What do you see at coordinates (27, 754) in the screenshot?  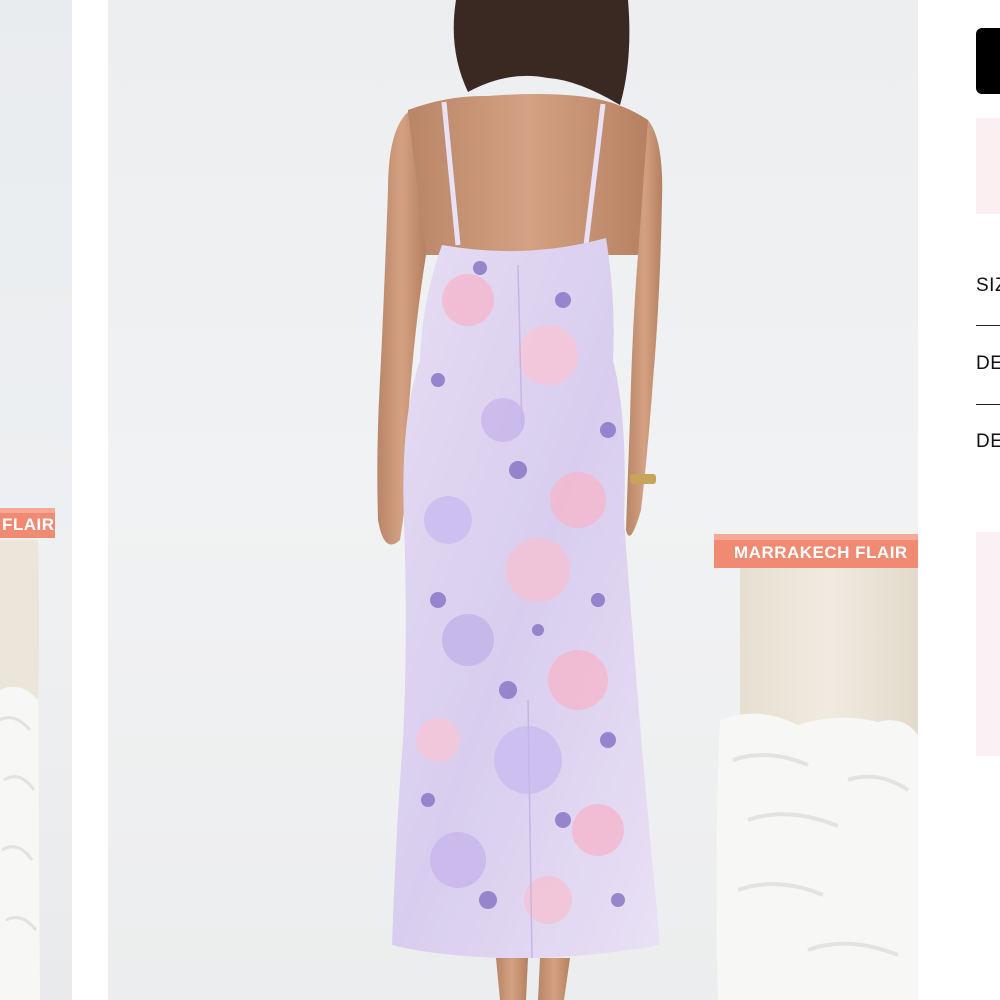 I see `thumbnail-scene: FLAIR` at bounding box center [27, 754].